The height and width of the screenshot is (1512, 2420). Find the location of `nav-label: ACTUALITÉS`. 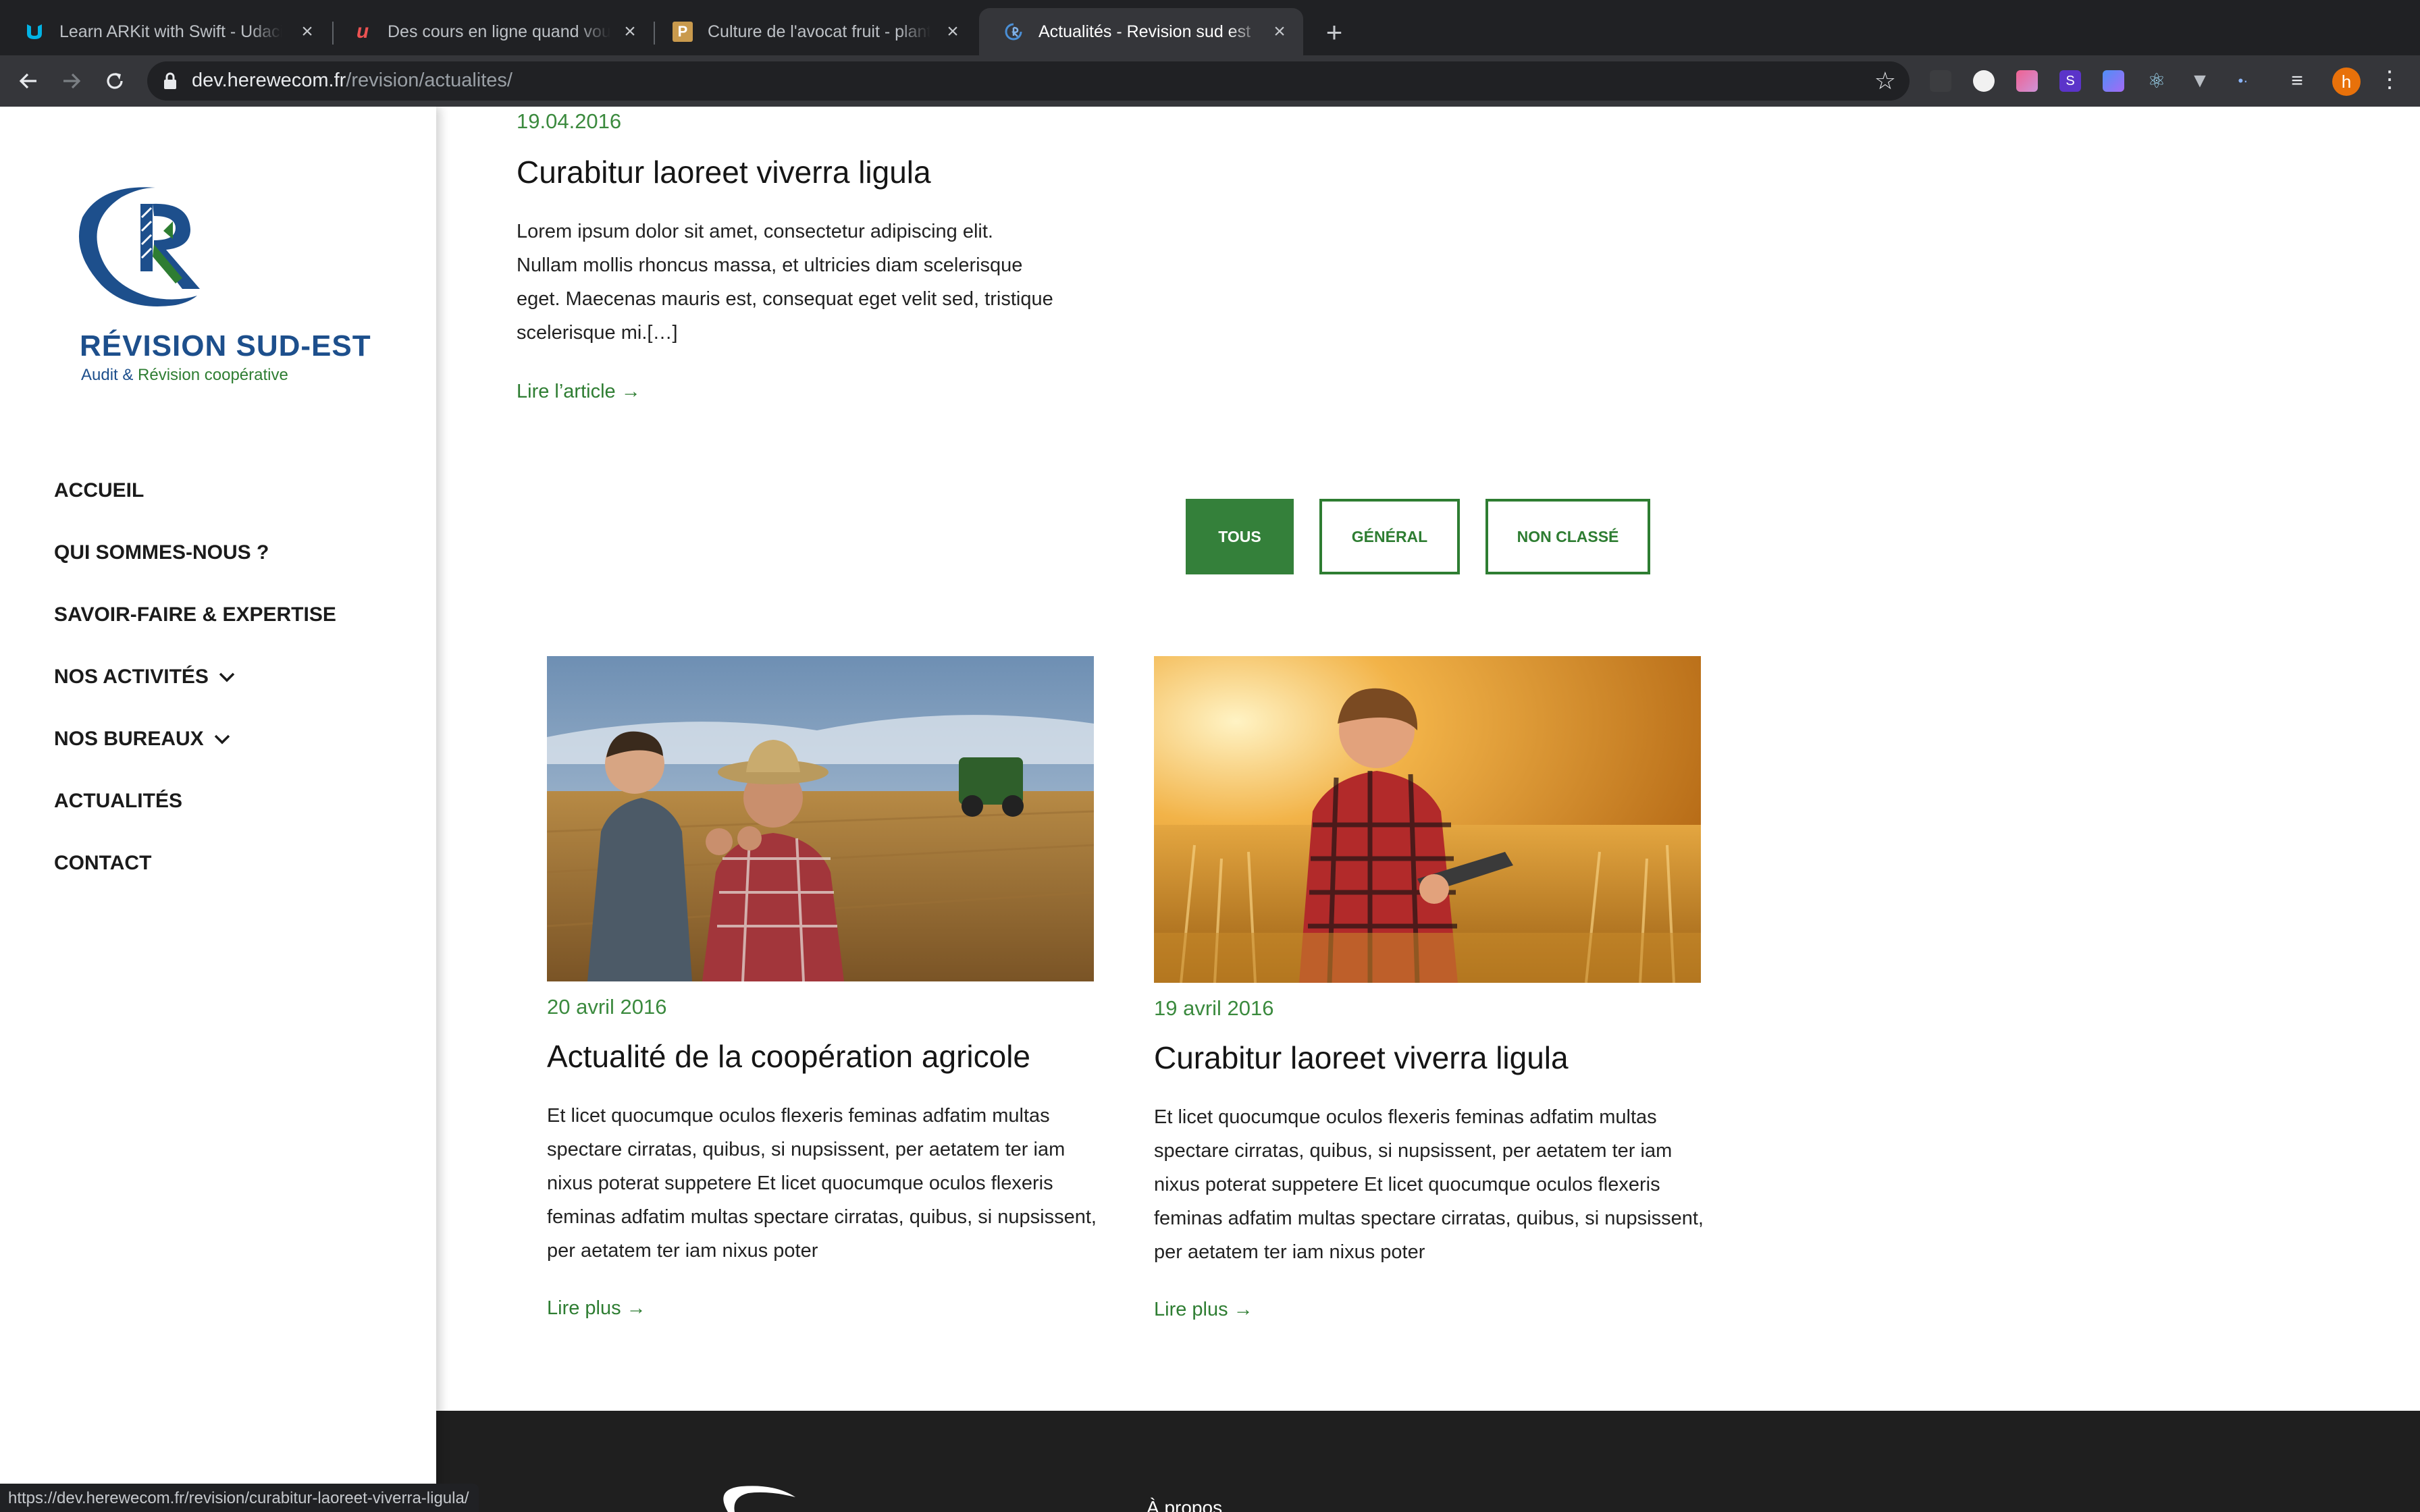

nav-label: ACTUALITÉS is located at coordinates (118, 801).